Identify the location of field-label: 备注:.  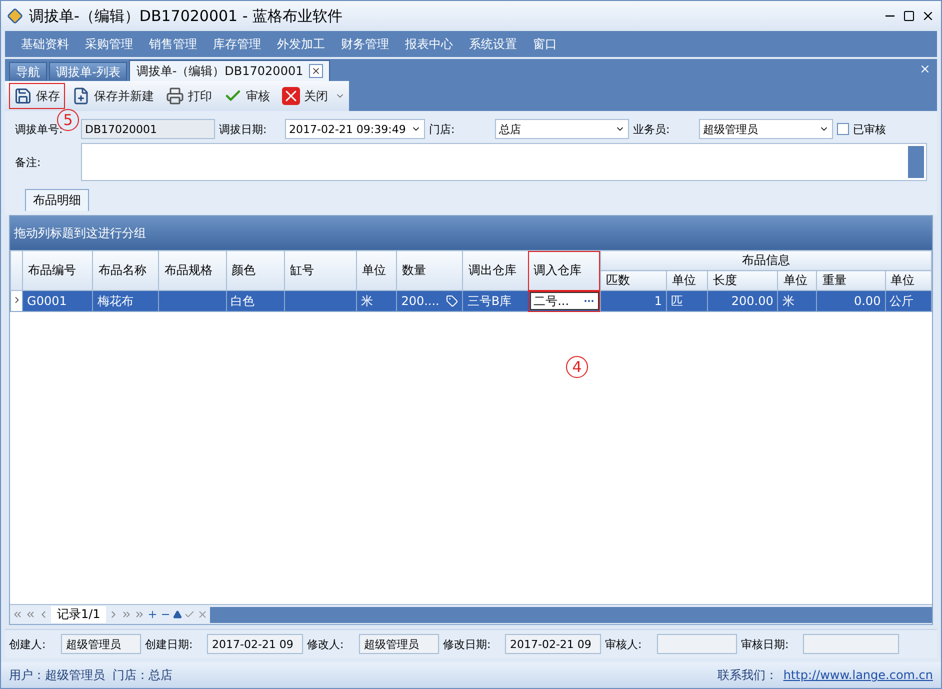
(28, 162).